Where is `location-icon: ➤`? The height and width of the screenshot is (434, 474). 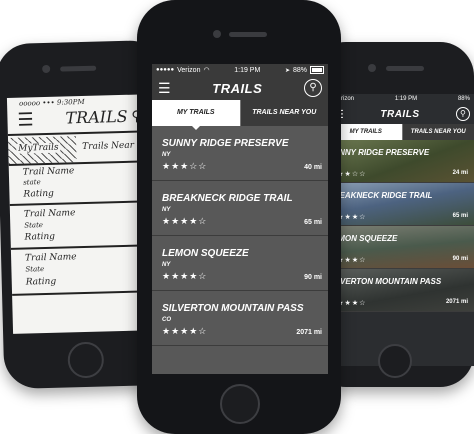
location-icon: ➤ is located at coordinates (287, 70).